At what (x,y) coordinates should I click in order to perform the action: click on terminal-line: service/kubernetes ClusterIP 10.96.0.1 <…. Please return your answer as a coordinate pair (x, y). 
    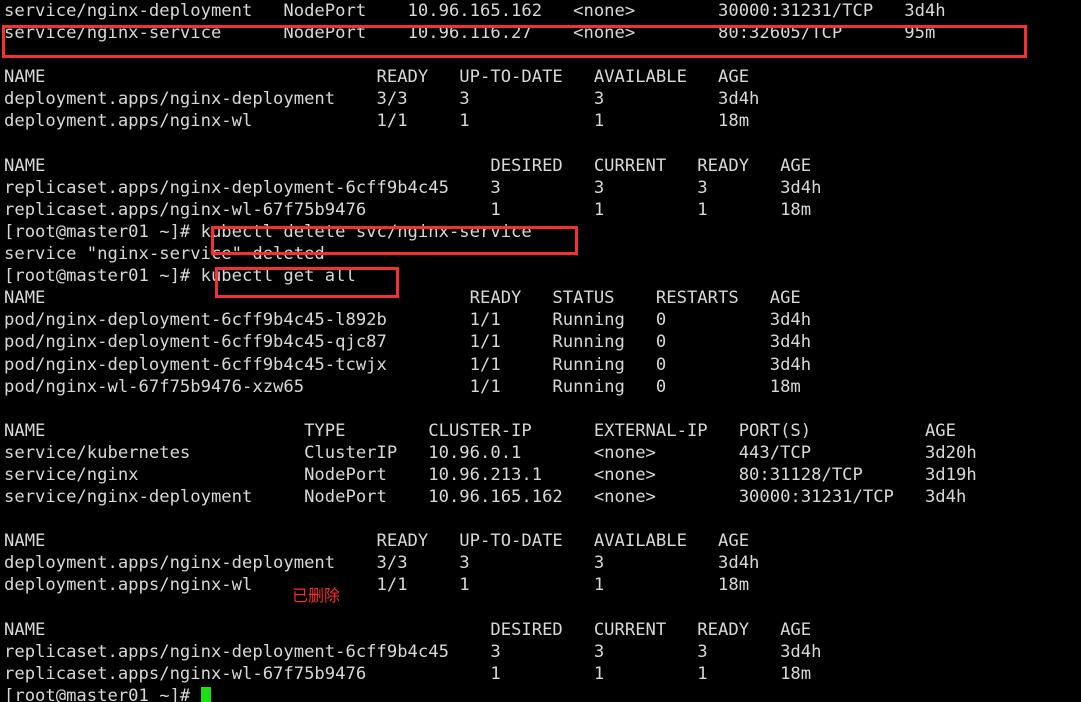
    Looking at the image, I should click on (490, 452).